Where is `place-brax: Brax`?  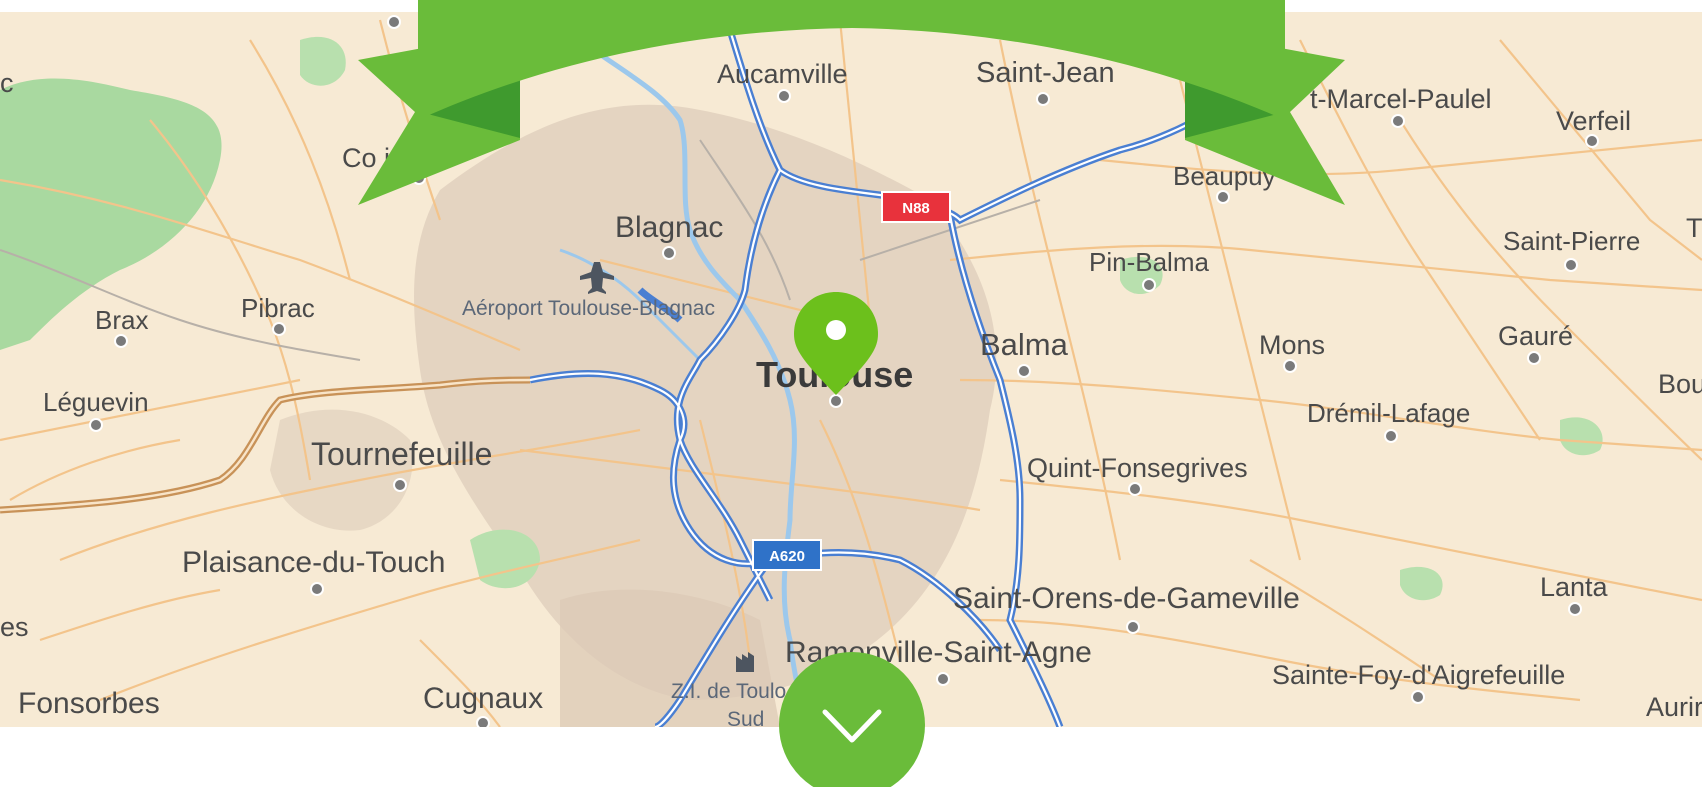 place-brax: Brax is located at coordinates (121, 320).